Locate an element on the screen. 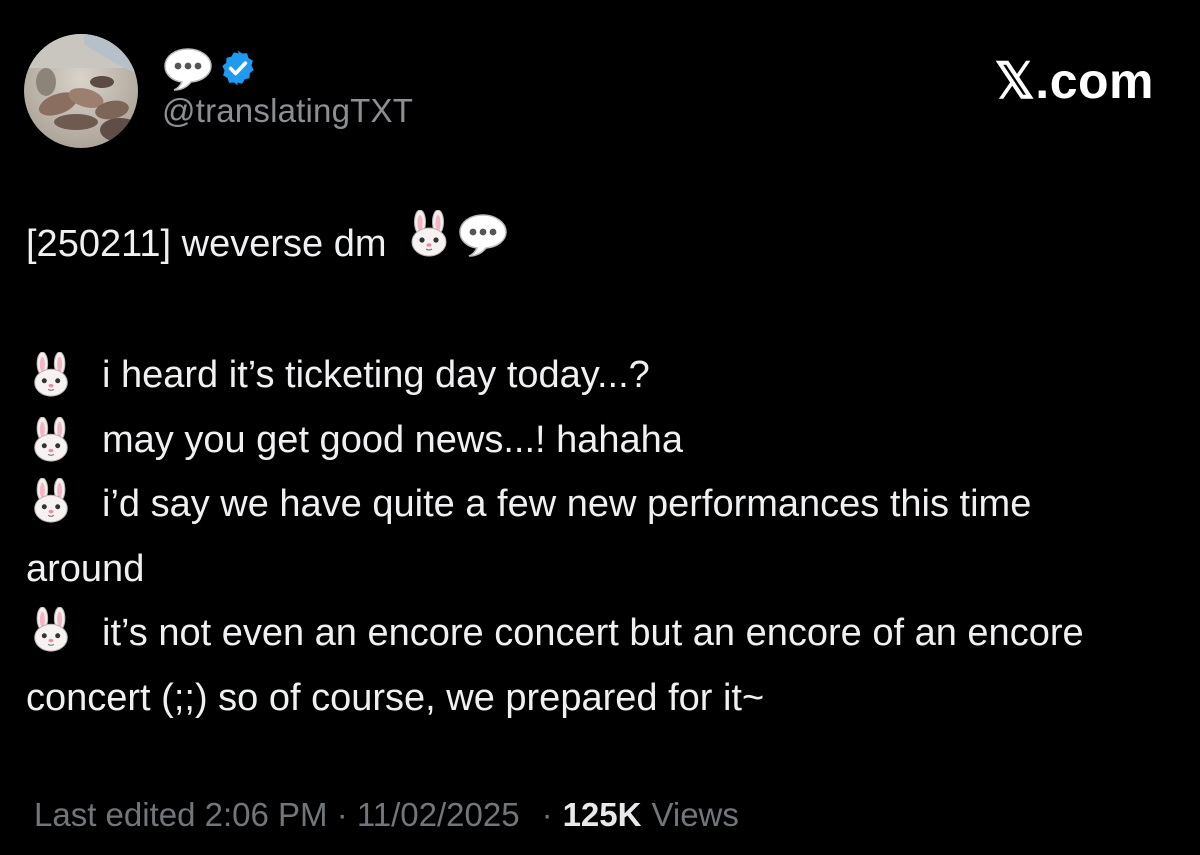 The width and height of the screenshot is (1200, 855). tweet-line: i heard it’s ticketing day today...? is located at coordinates (586, 375).